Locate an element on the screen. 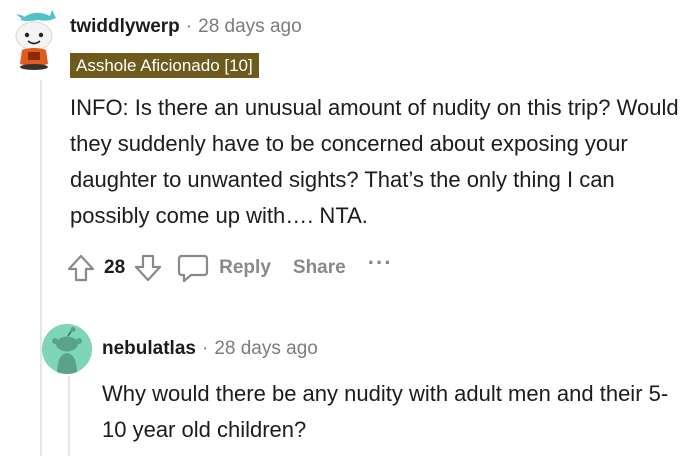 This screenshot has height=456, width=700. comment-actions: 28 Reply Share ··· is located at coordinates (229, 268).